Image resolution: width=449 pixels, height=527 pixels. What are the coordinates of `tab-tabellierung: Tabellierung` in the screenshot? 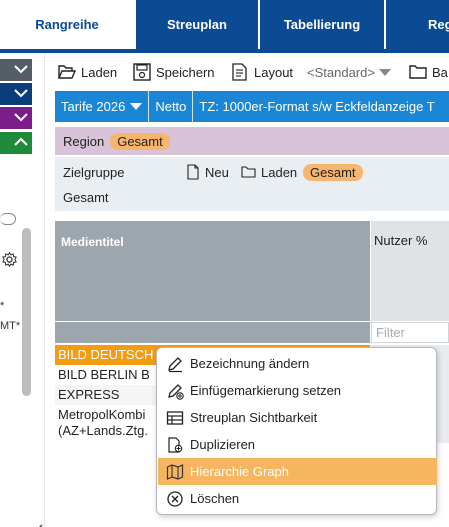 It's located at (322, 24).